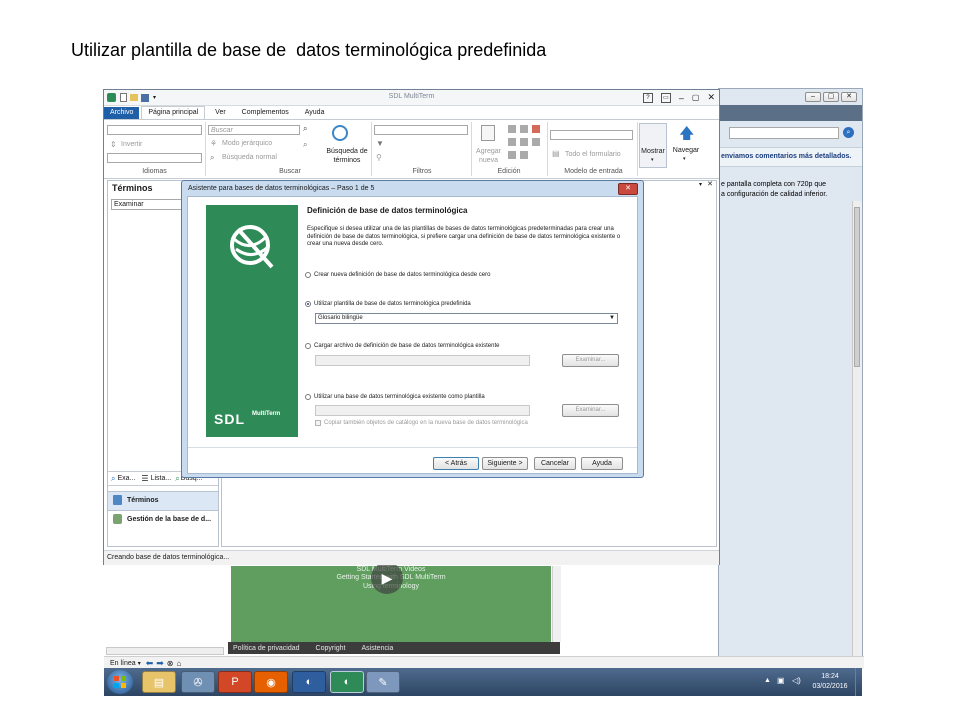 Image resolution: width=960 pixels, height=720 pixels. I want to click on tray-expand-icon: ▲, so click(767, 680).